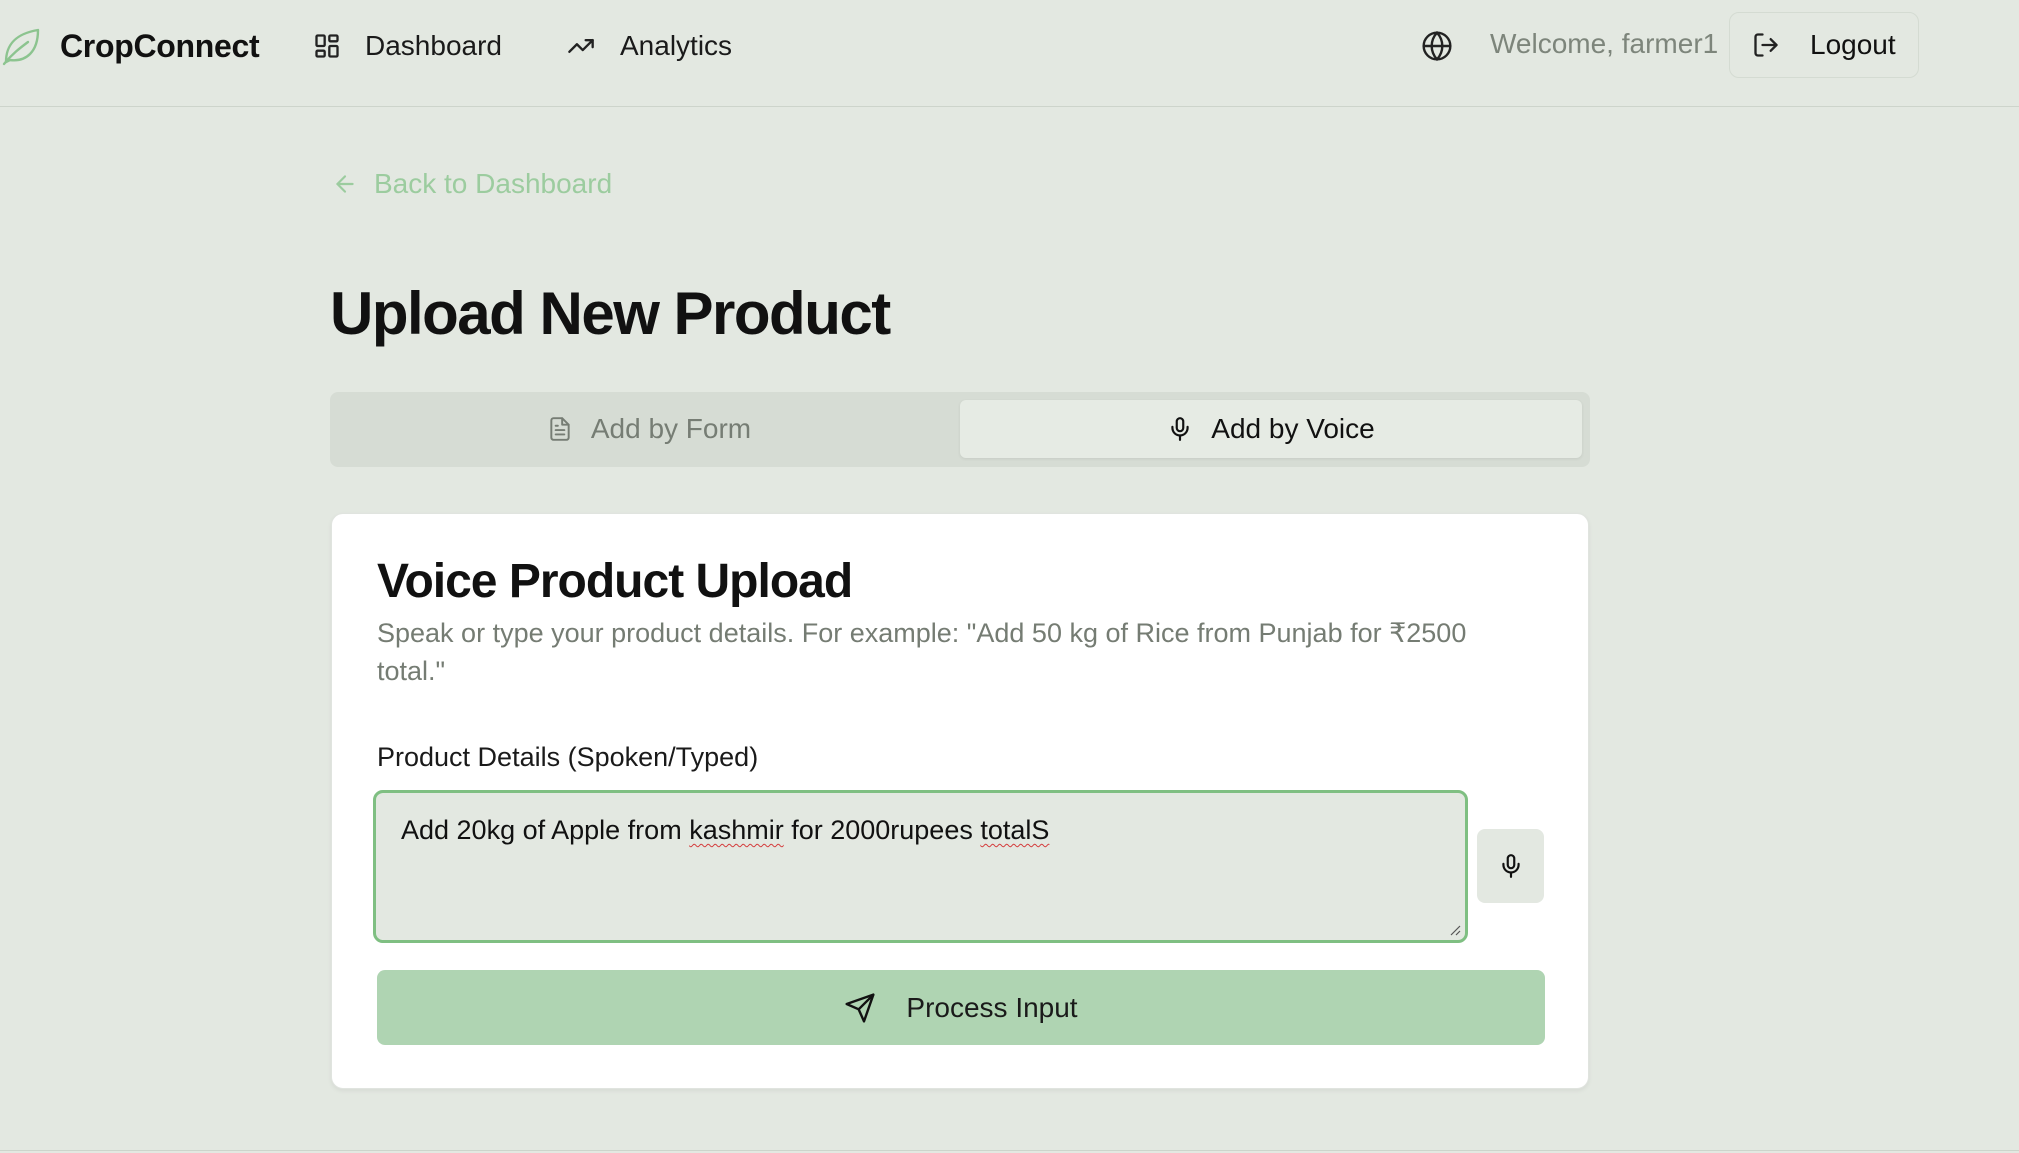  I want to click on upload-mode-tabs: Add by Form Add by Voice, so click(960, 429).